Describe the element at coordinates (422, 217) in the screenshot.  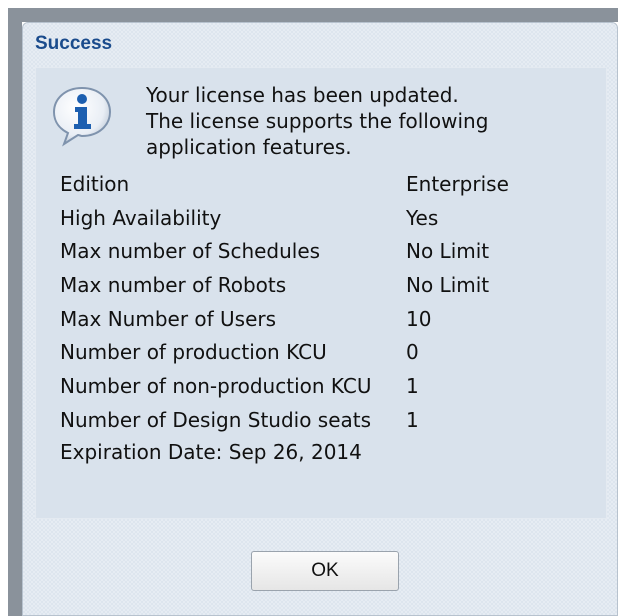
I see `feature-value: Yes` at that location.